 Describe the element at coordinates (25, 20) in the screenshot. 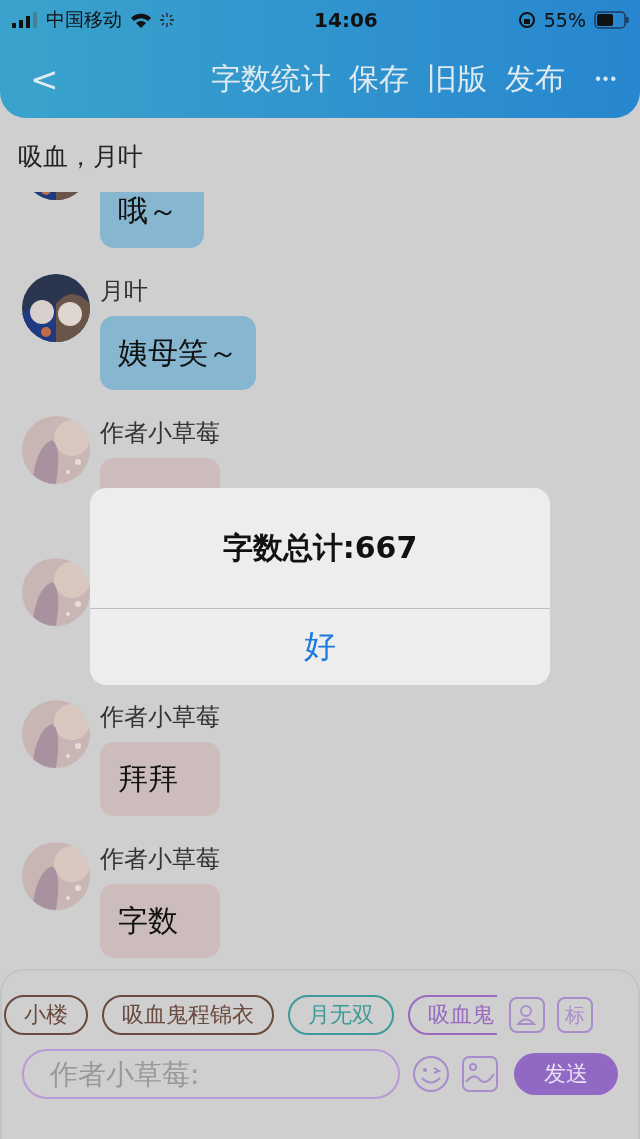

I see `signal-icon` at that location.